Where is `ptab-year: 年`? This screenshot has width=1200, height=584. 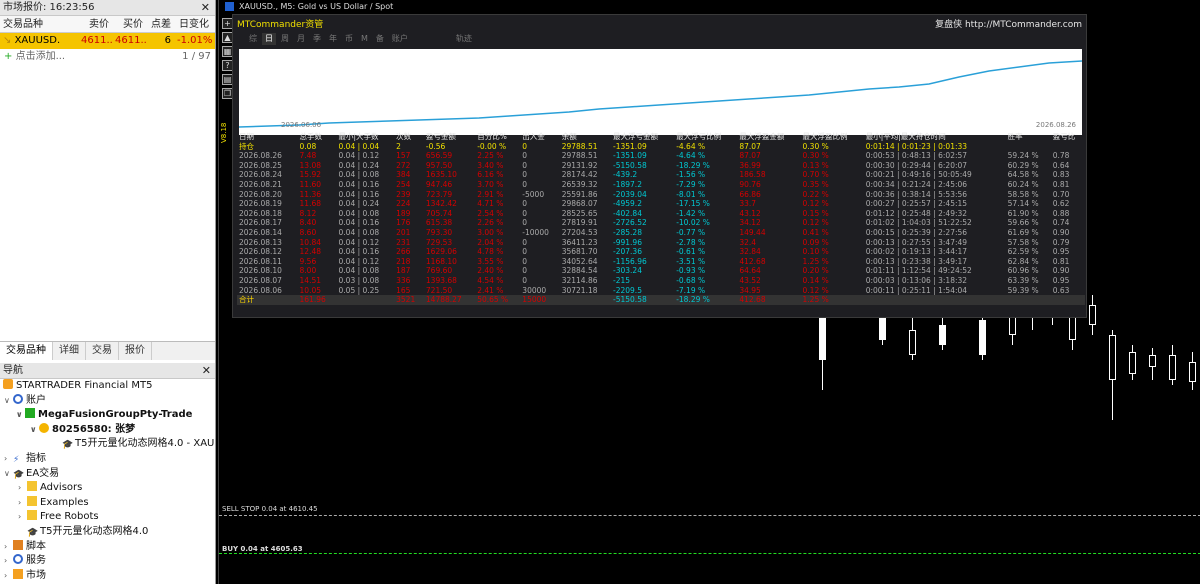
ptab-year: 年 is located at coordinates (333, 39).